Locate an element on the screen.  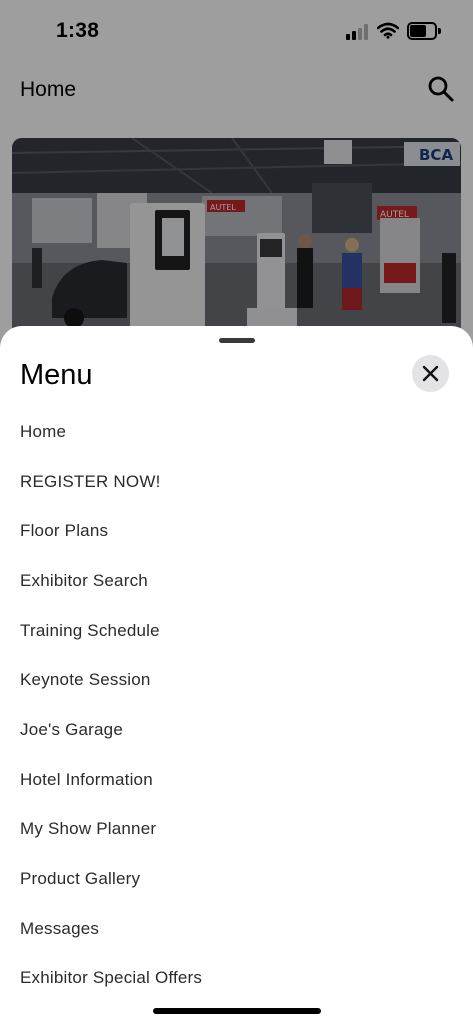
close-button is located at coordinates (430, 373).